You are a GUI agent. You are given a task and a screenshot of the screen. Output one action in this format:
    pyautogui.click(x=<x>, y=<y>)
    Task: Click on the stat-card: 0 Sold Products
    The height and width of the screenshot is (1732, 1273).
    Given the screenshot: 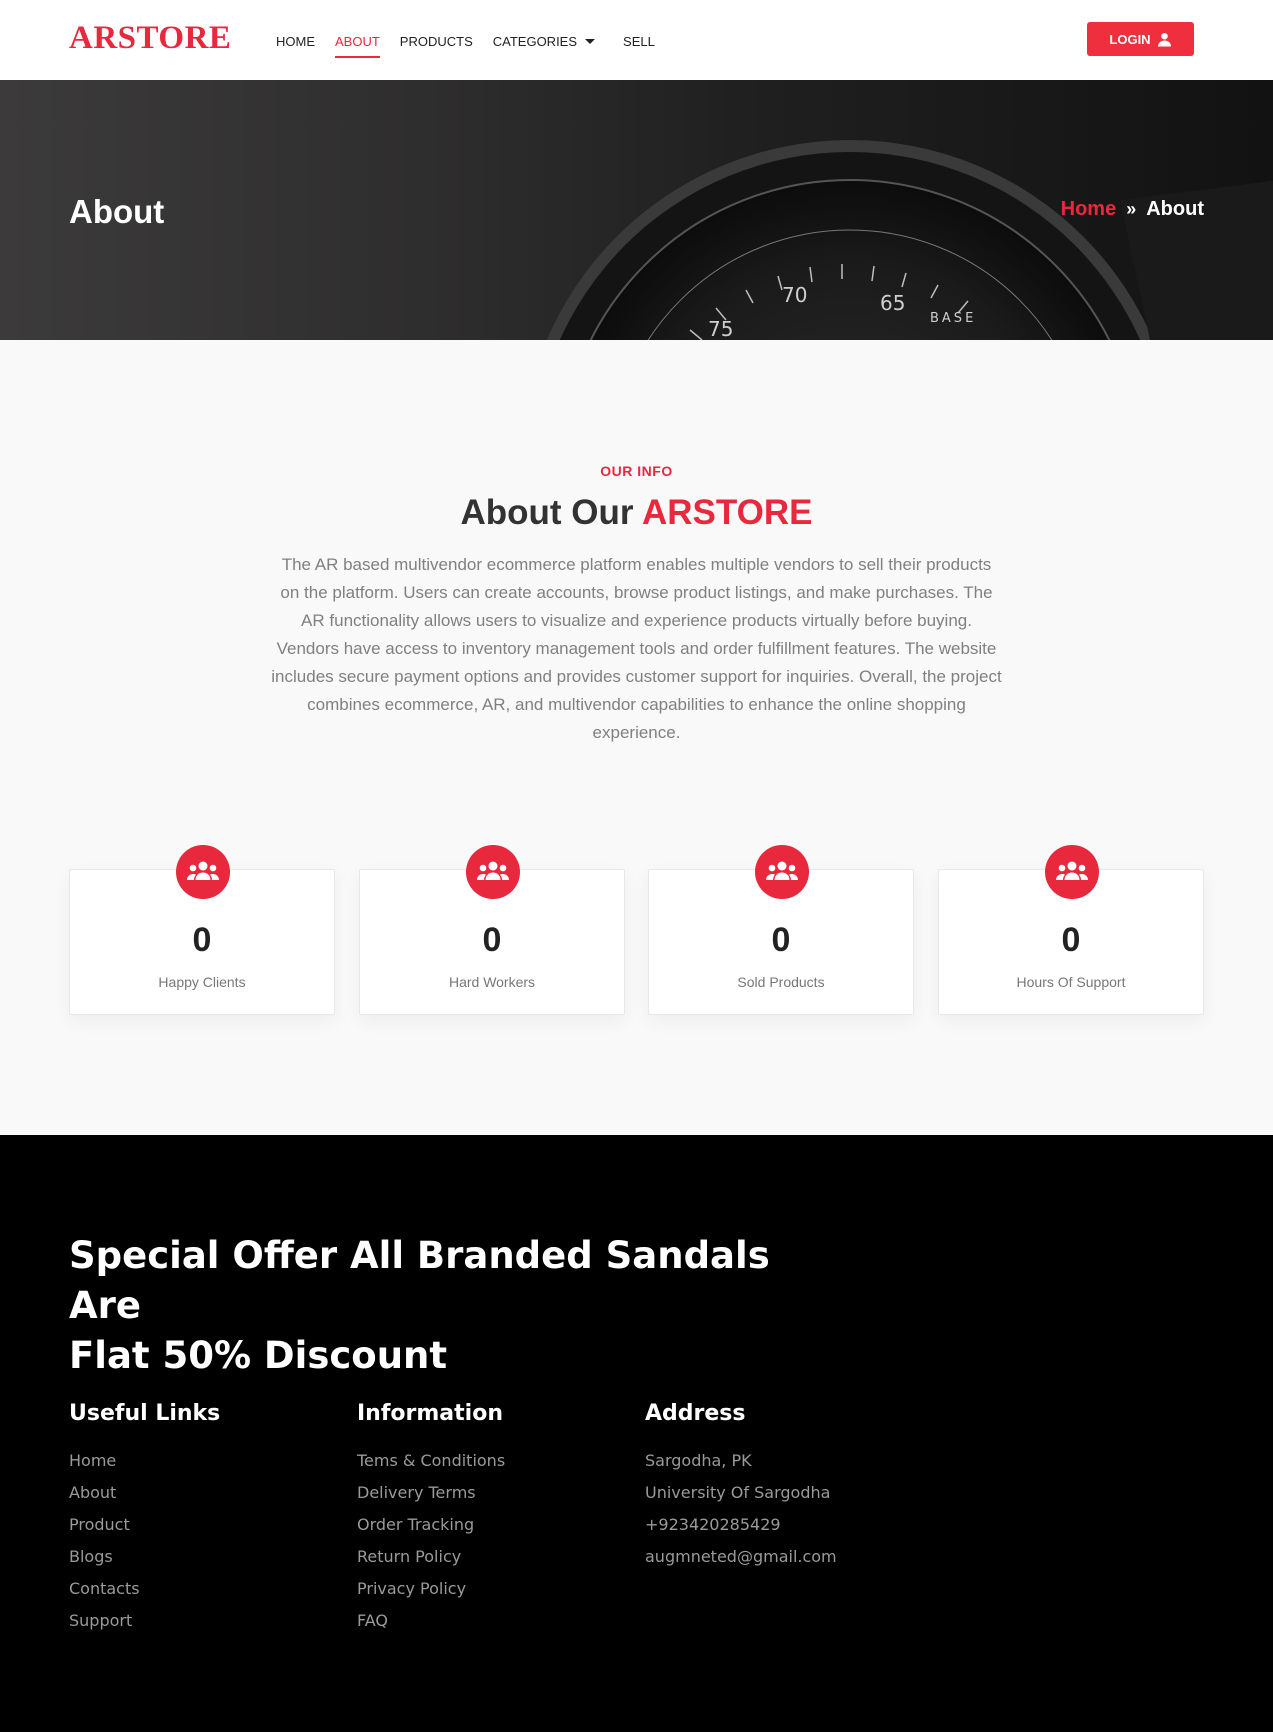 What is the action you would take?
    pyautogui.click(x=781, y=930)
    